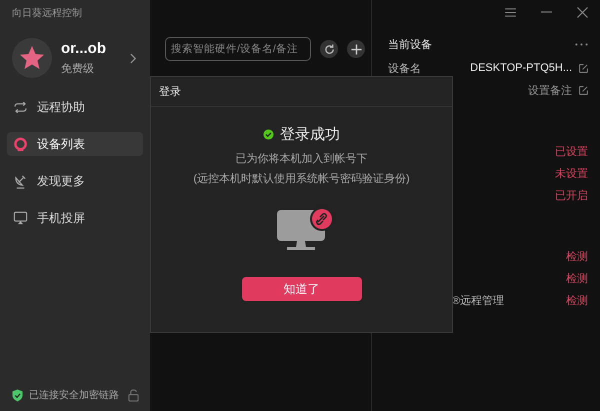  What do you see at coordinates (310, 134) in the screenshot?
I see `success-heading: 登录成功` at bounding box center [310, 134].